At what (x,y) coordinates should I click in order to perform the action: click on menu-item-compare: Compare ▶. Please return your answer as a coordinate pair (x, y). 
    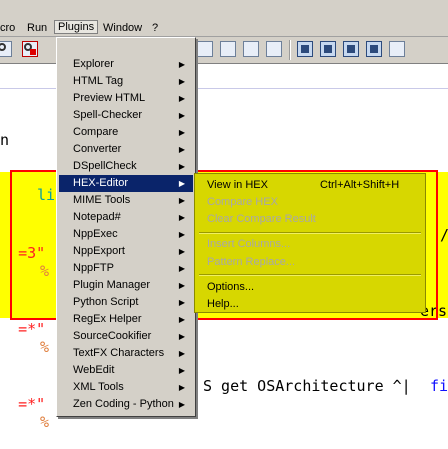
    Looking at the image, I should click on (126, 132).